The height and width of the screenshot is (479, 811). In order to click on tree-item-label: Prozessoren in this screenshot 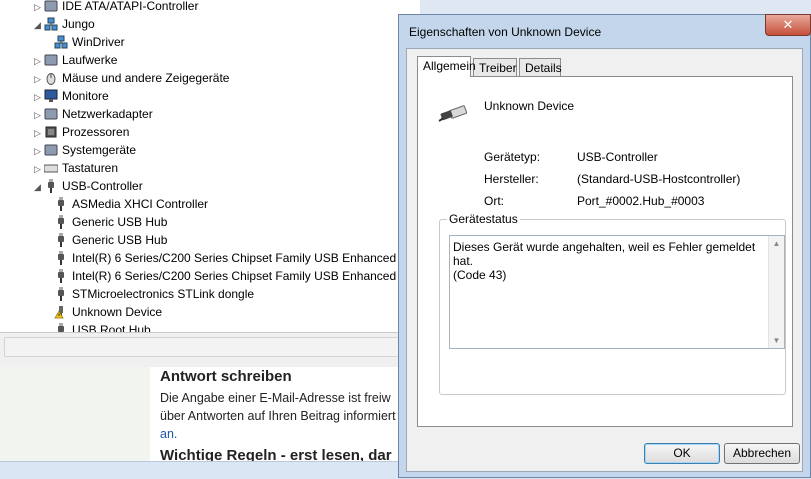, I will do `click(96, 132)`.